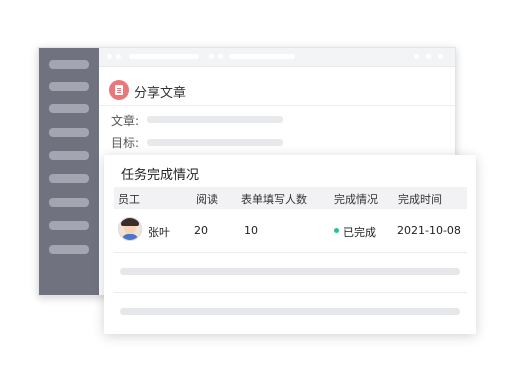 The width and height of the screenshot is (509, 368). Describe the element at coordinates (159, 232) in the screenshot. I see `employee-name: 张叶` at that location.